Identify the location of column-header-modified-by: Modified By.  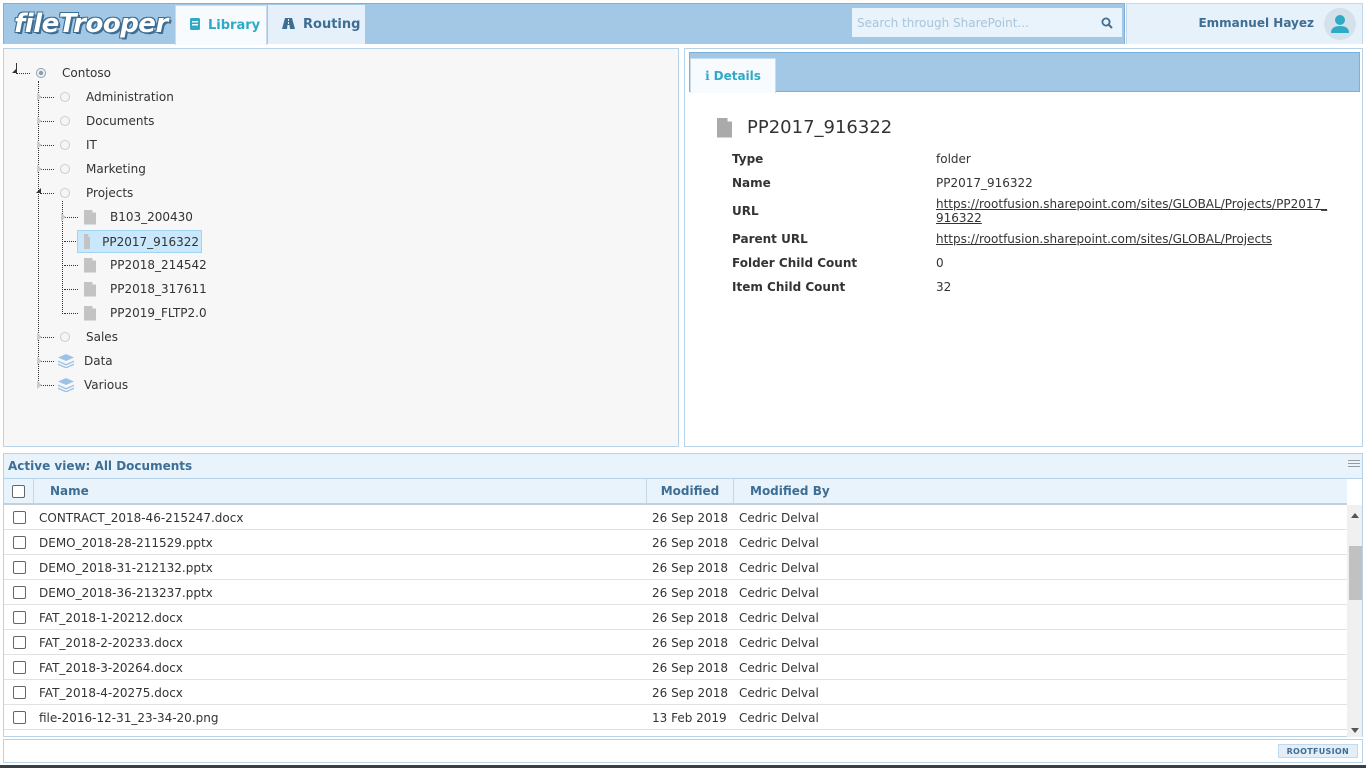
(1040, 491).